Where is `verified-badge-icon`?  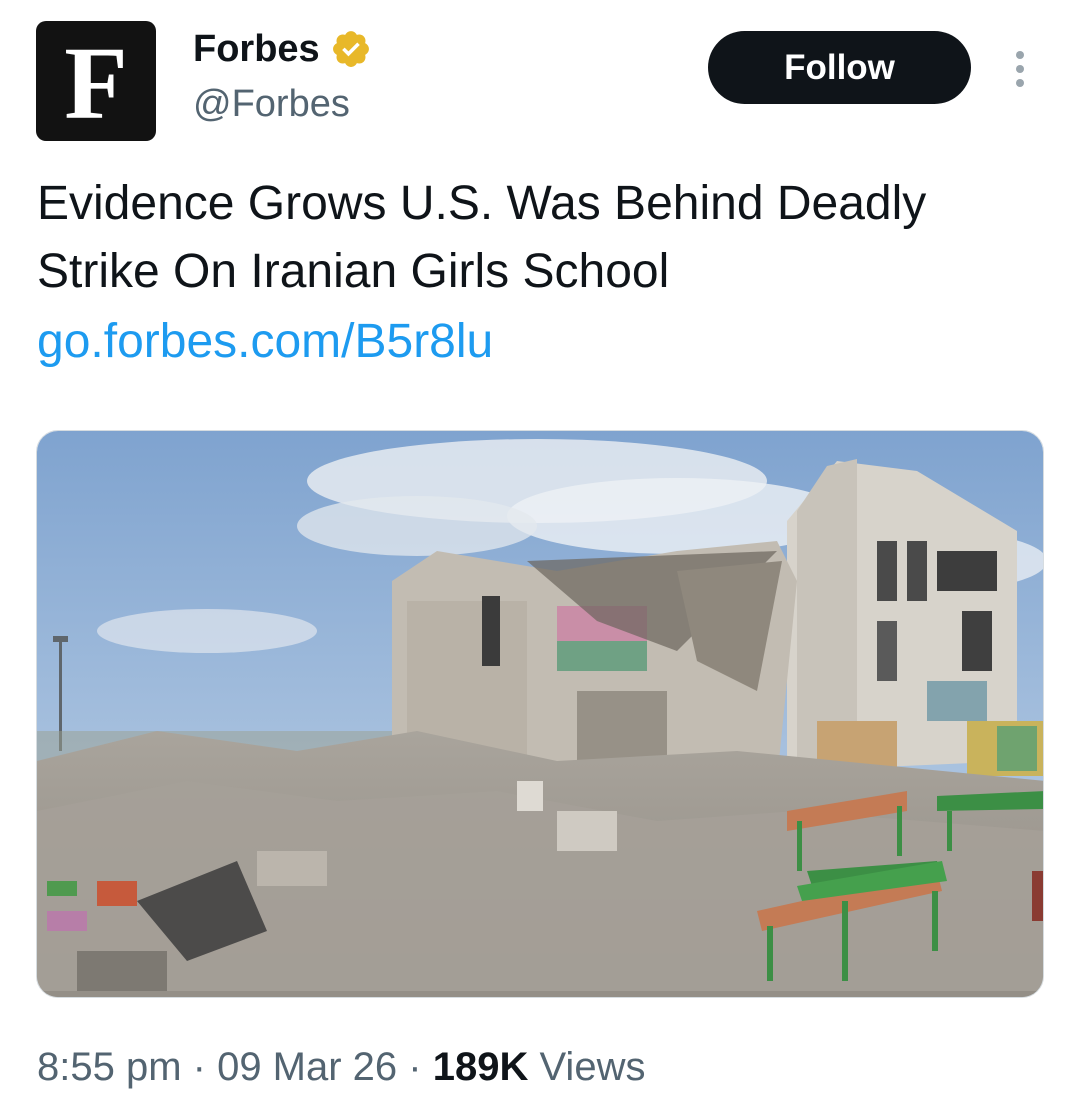
verified-badge-icon is located at coordinates (350, 49).